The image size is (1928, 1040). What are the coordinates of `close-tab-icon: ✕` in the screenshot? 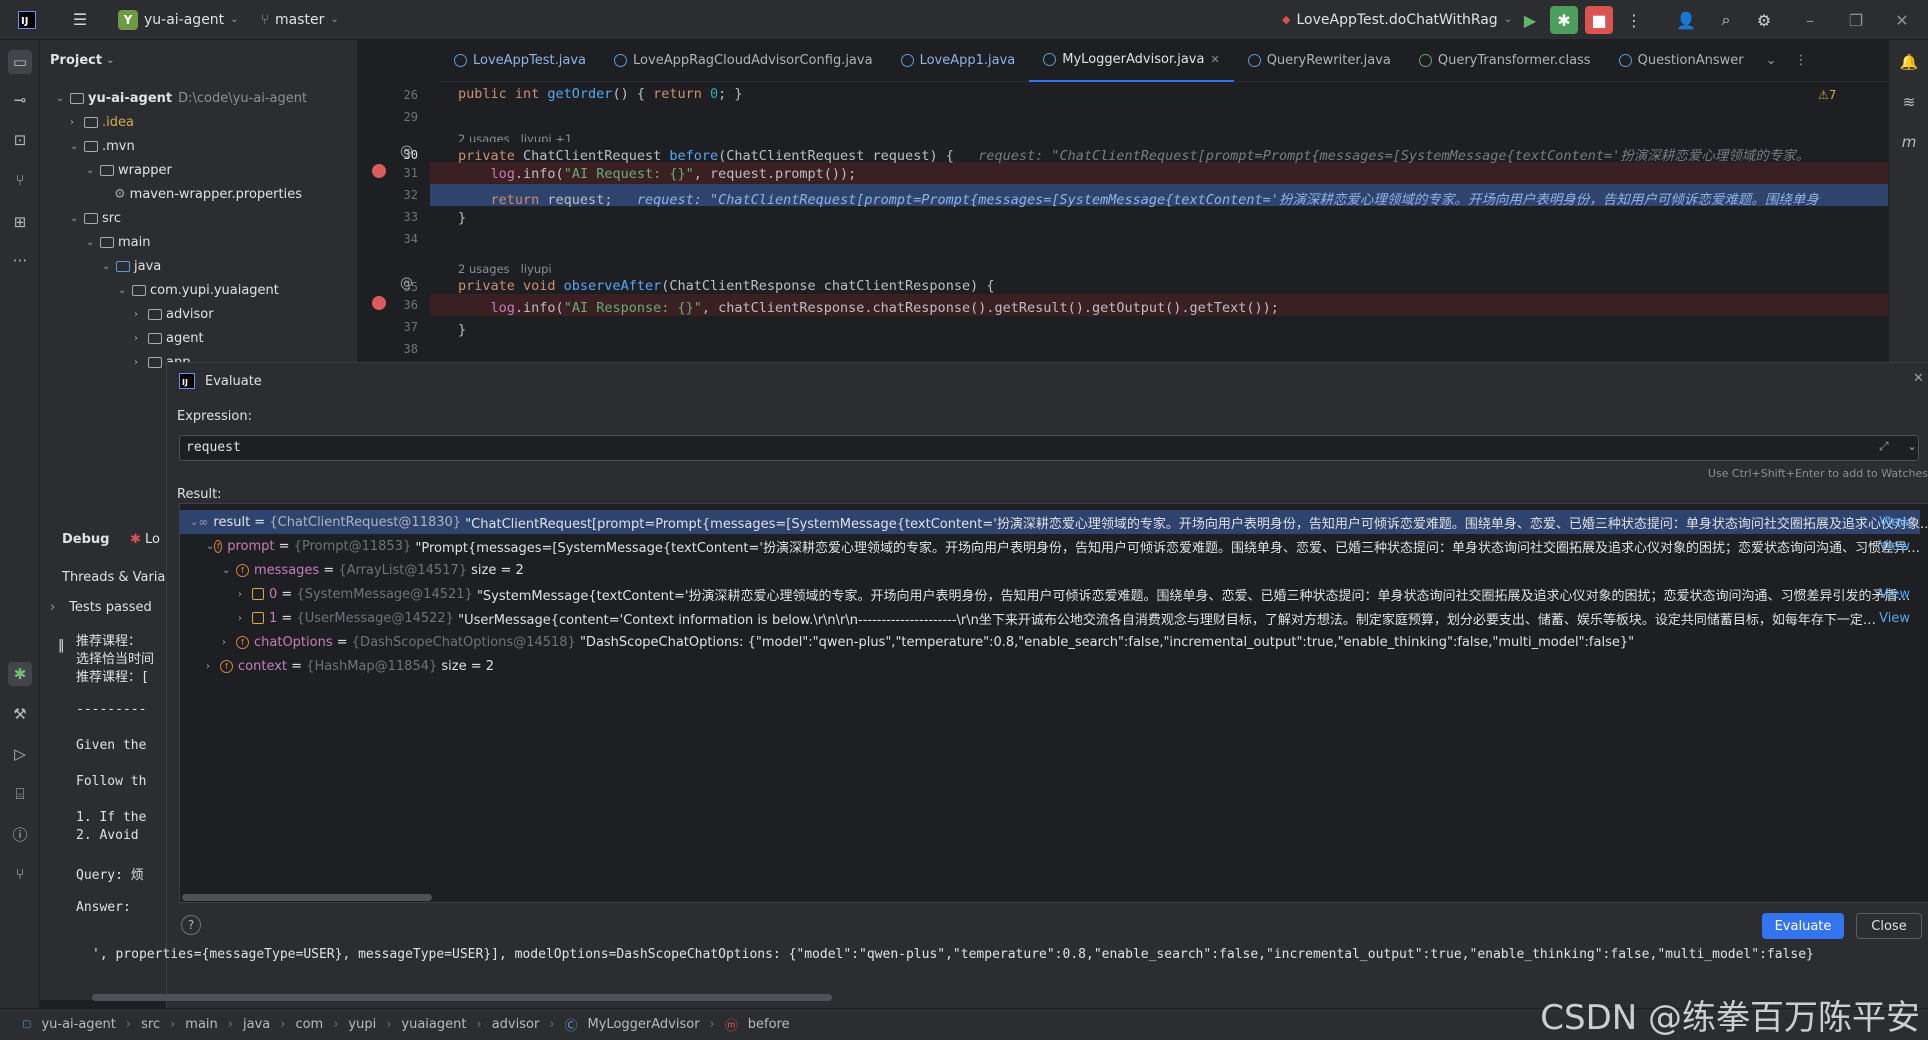 It's located at (1214, 59).